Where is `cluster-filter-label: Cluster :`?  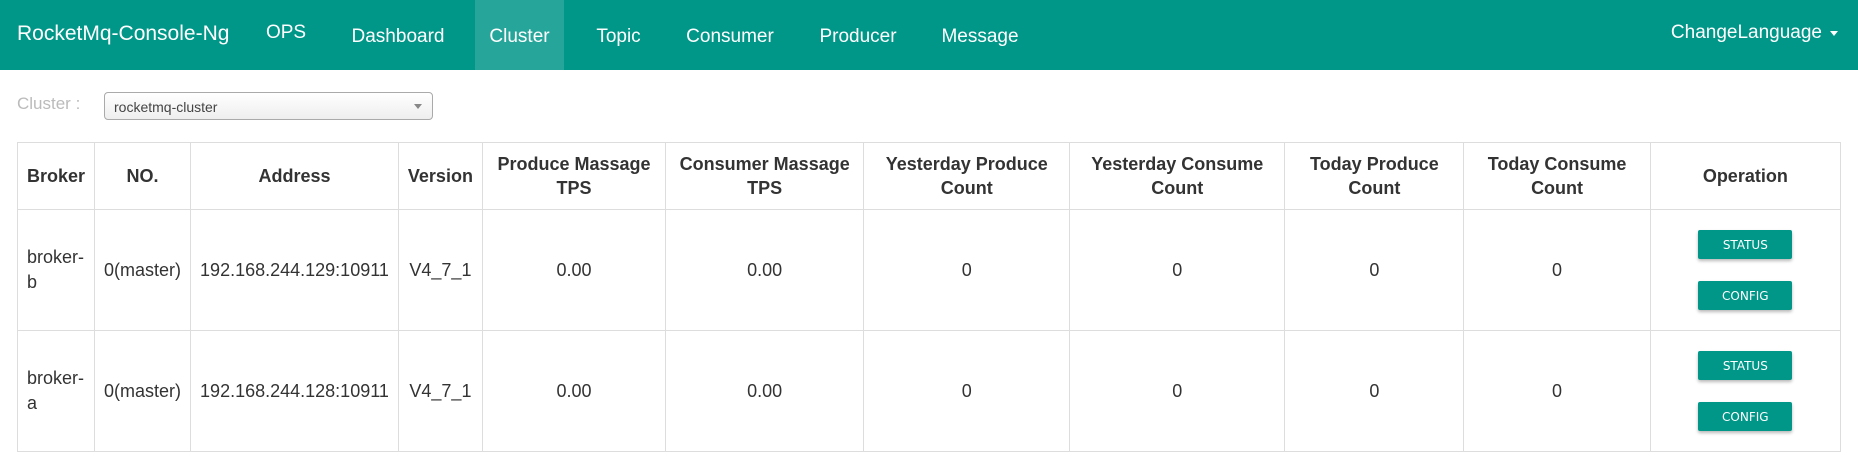 cluster-filter-label: Cluster : is located at coordinates (49, 103).